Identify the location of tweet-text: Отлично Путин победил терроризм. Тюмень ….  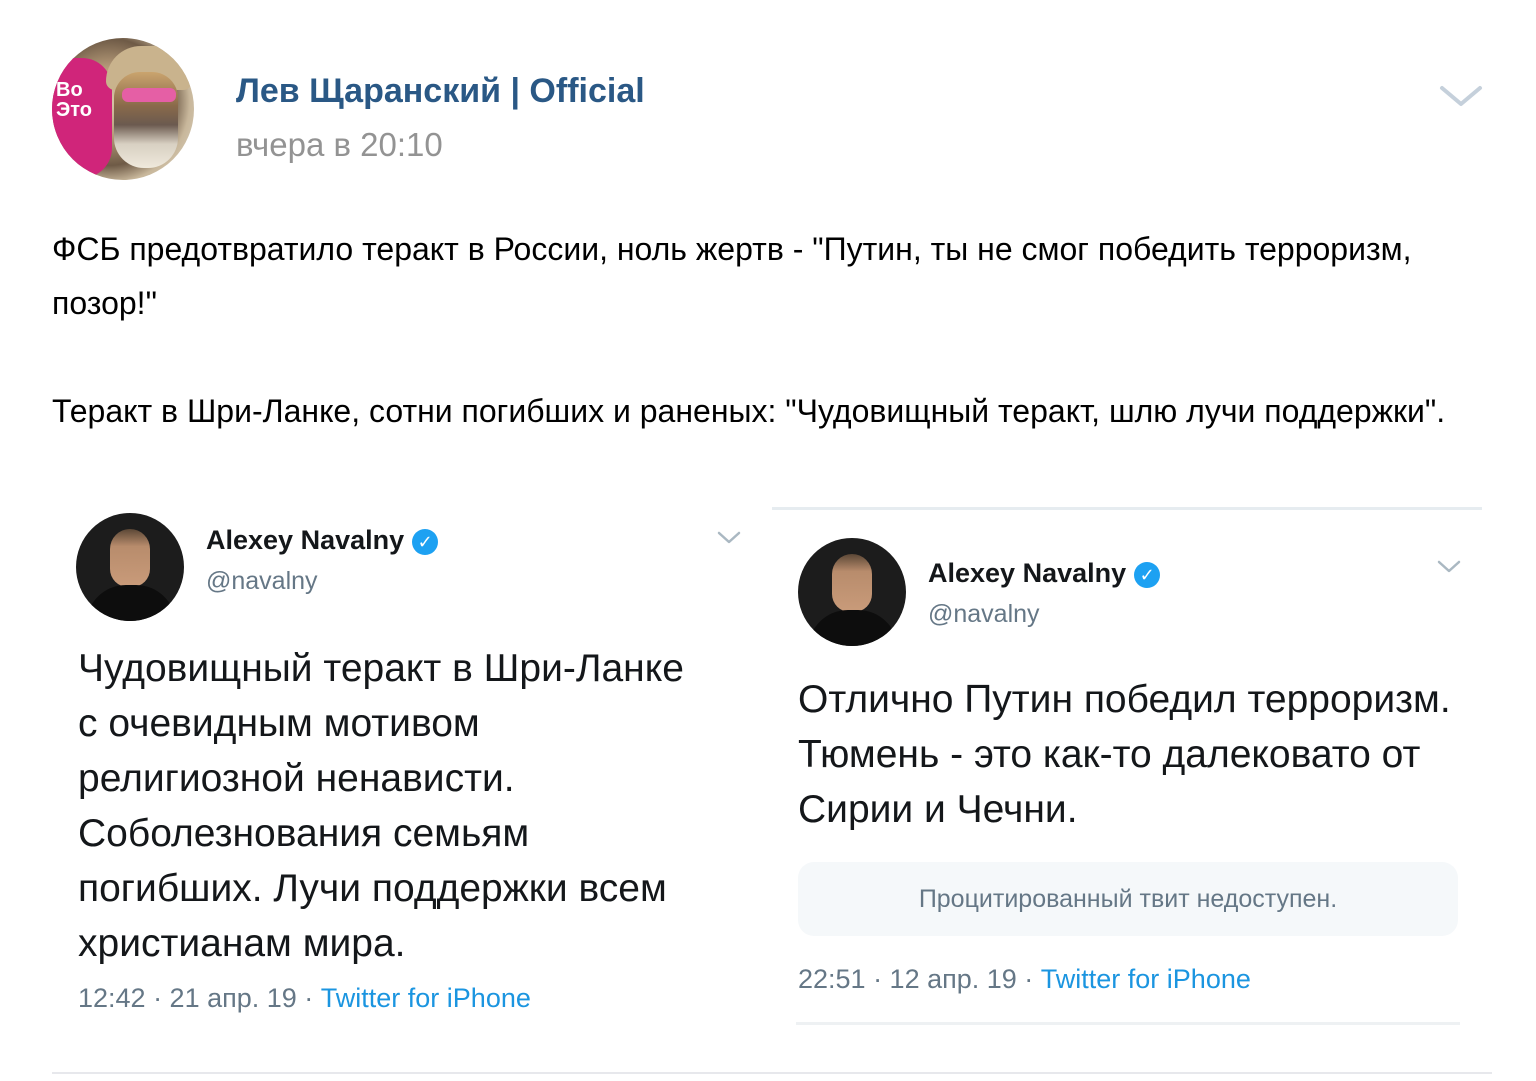
(1124, 754).